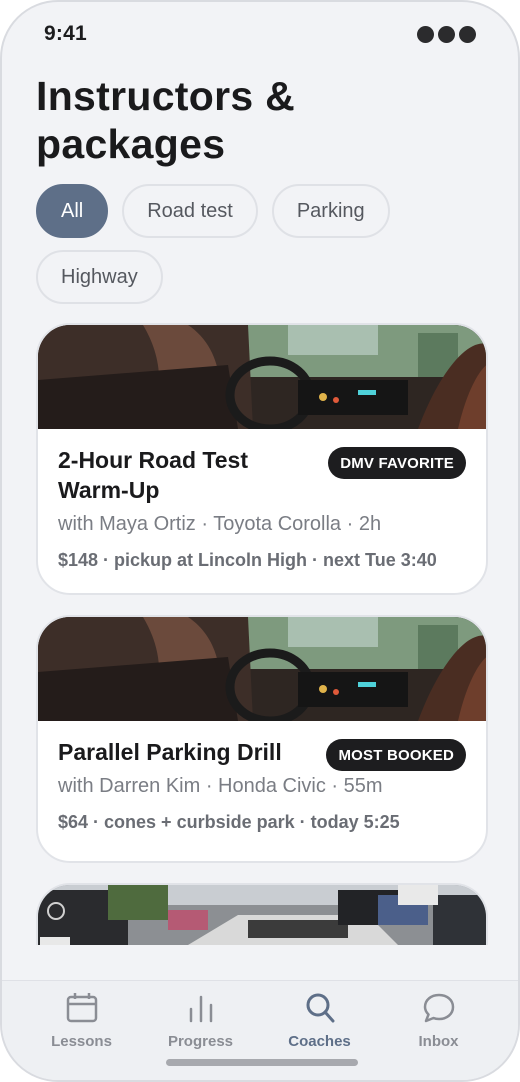 This screenshot has height=1082, width=520. I want to click on tab-label: Coaches, so click(319, 1041).